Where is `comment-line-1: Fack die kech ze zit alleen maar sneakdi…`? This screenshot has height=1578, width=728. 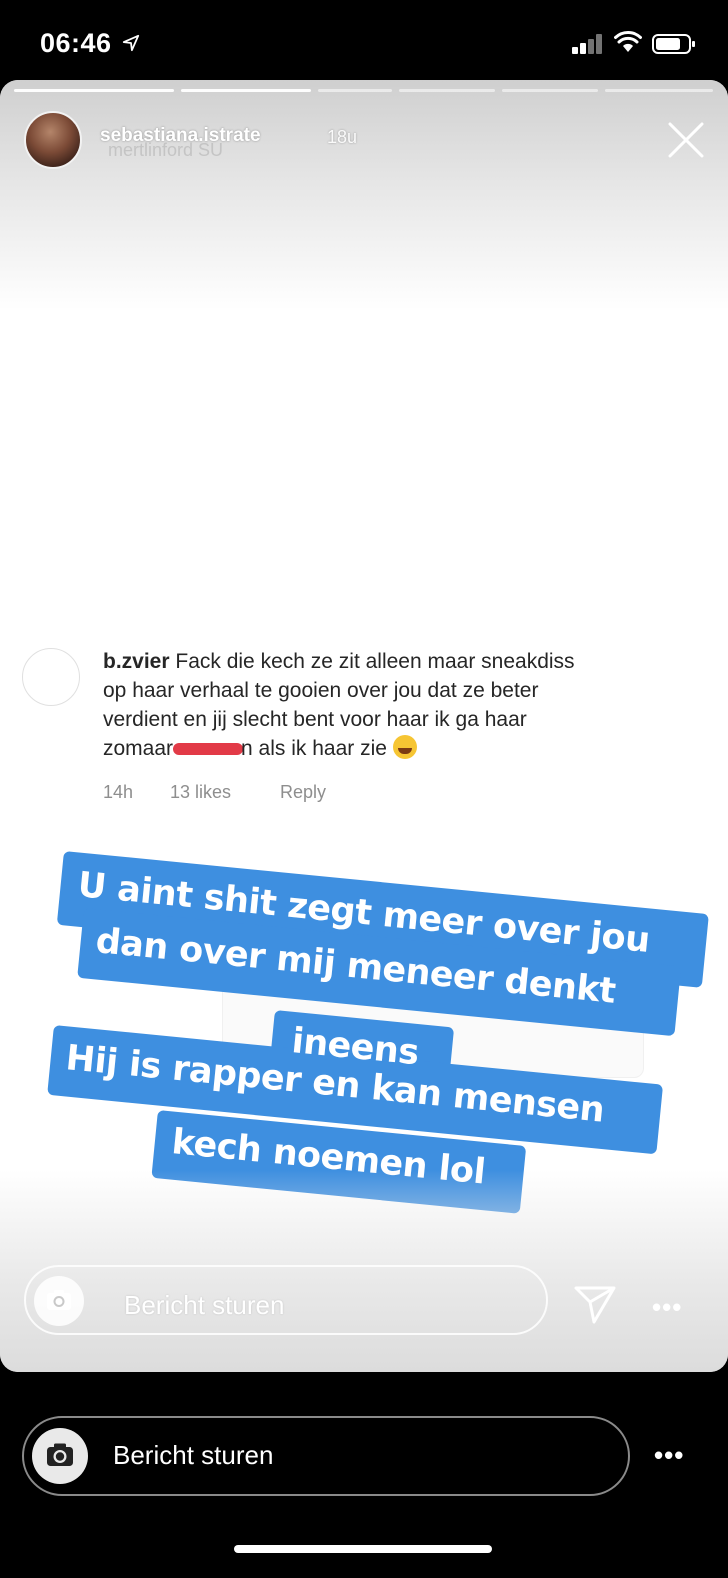
comment-line-1: Fack die kech ze zit alleen maar sneakdi… is located at coordinates (375, 661).